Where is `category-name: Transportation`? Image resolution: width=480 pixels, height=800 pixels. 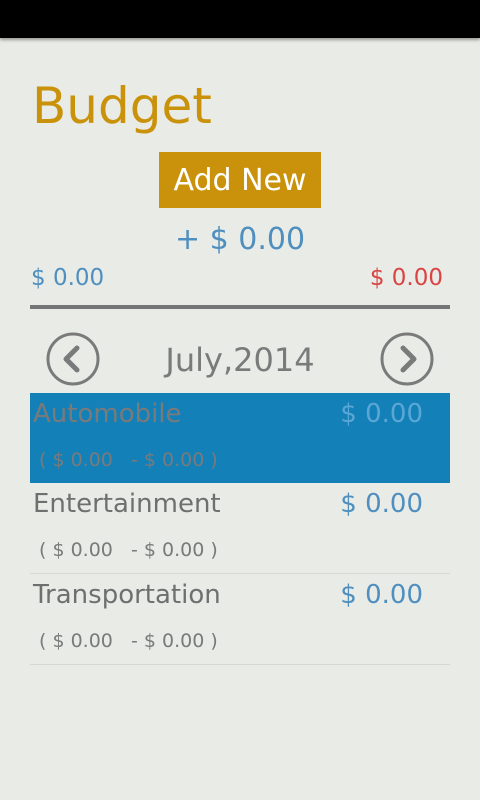 category-name: Transportation is located at coordinates (127, 595).